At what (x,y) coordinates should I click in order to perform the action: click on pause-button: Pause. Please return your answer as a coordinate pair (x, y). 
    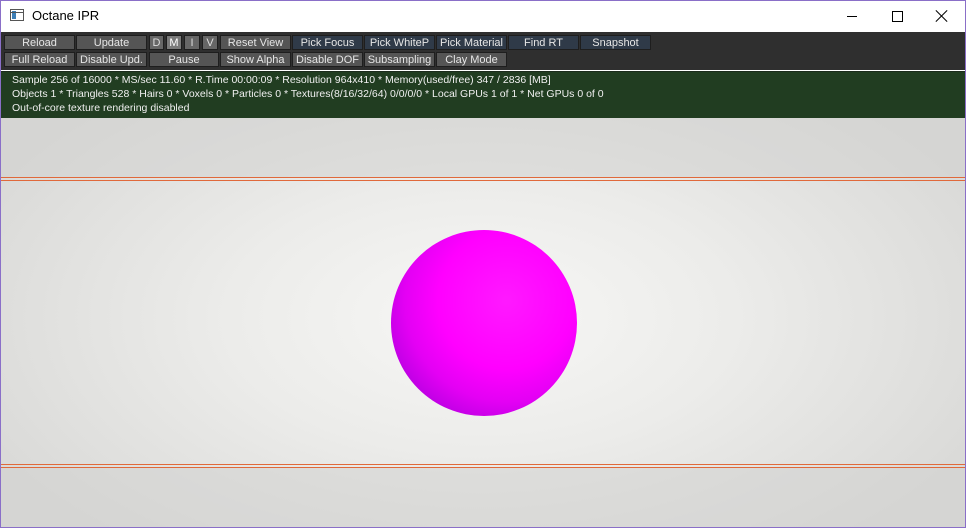
    Looking at the image, I should click on (184, 59).